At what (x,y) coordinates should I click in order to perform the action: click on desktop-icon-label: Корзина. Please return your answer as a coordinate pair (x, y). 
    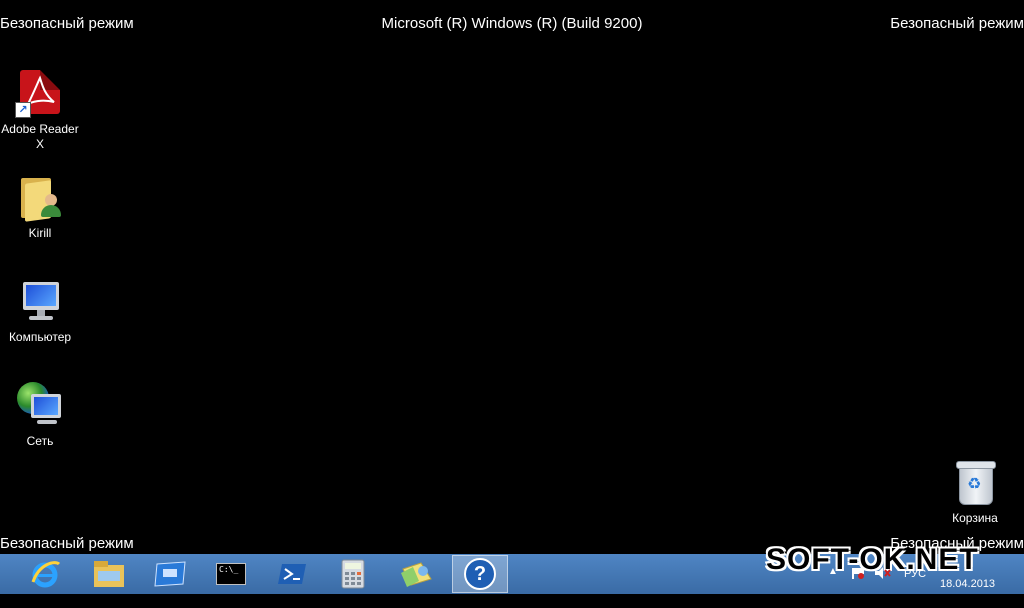
    Looking at the image, I should click on (975, 518).